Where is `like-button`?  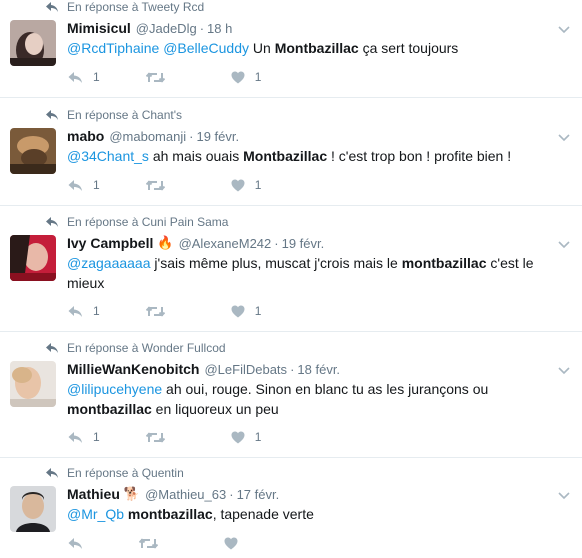
like-button is located at coordinates (236, 543).